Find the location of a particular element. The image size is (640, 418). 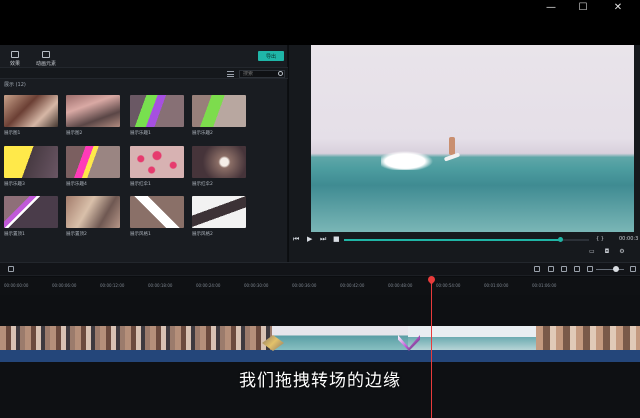

search-icon is located at coordinates (280, 73).